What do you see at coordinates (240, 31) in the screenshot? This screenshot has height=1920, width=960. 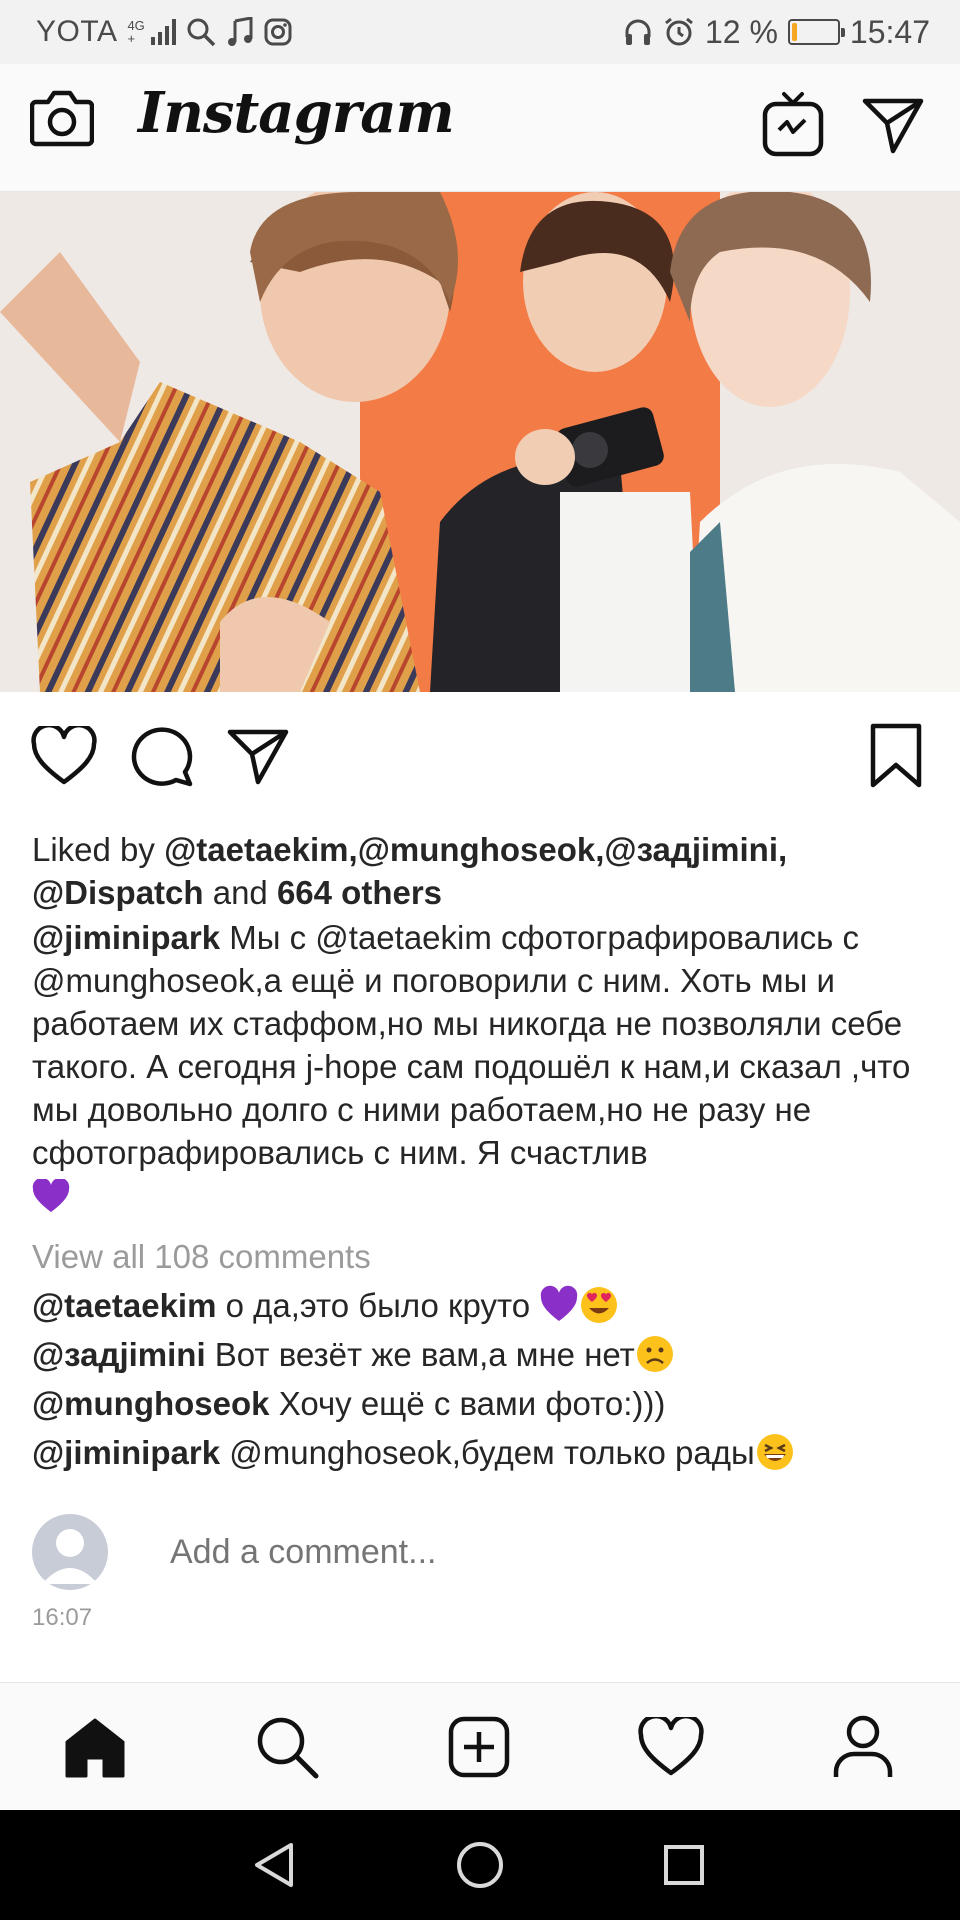 I see `music-icon` at bounding box center [240, 31].